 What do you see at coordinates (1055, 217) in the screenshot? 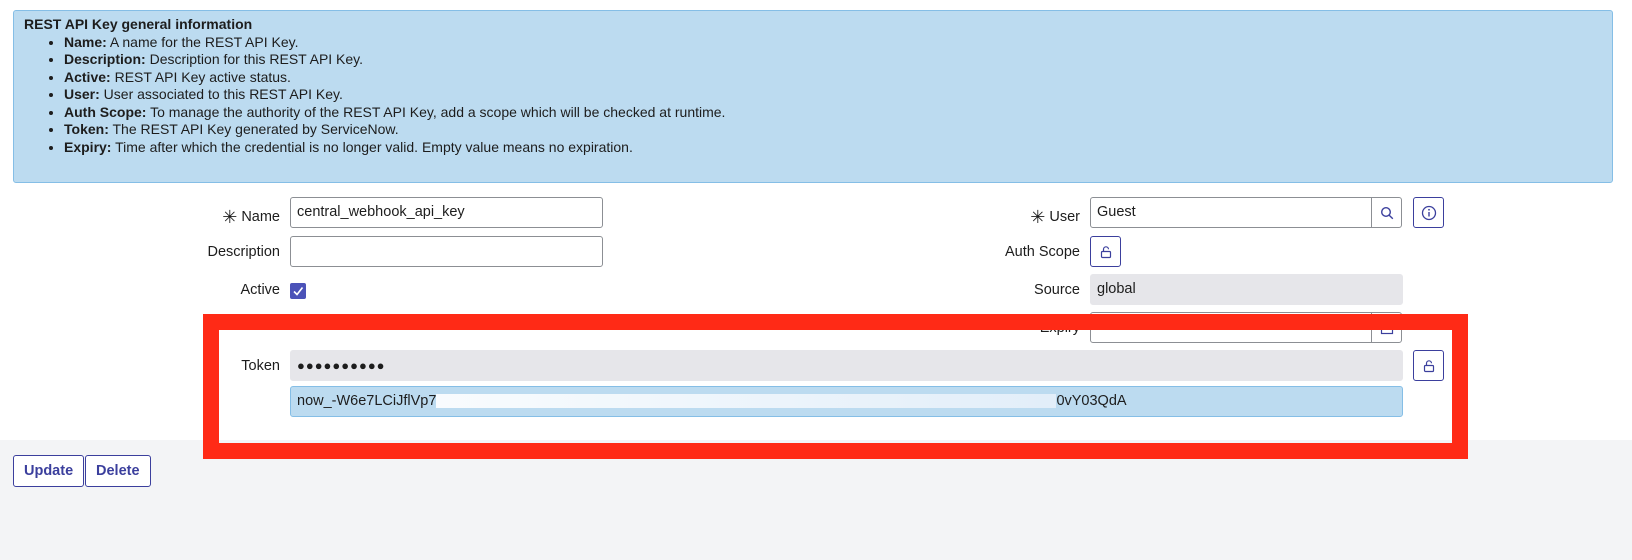
I see `user-label: ✳ User` at bounding box center [1055, 217].